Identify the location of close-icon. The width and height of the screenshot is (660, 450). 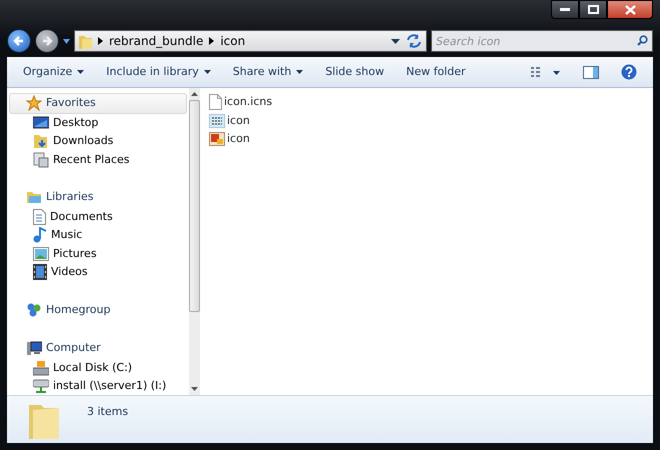
(630, 9).